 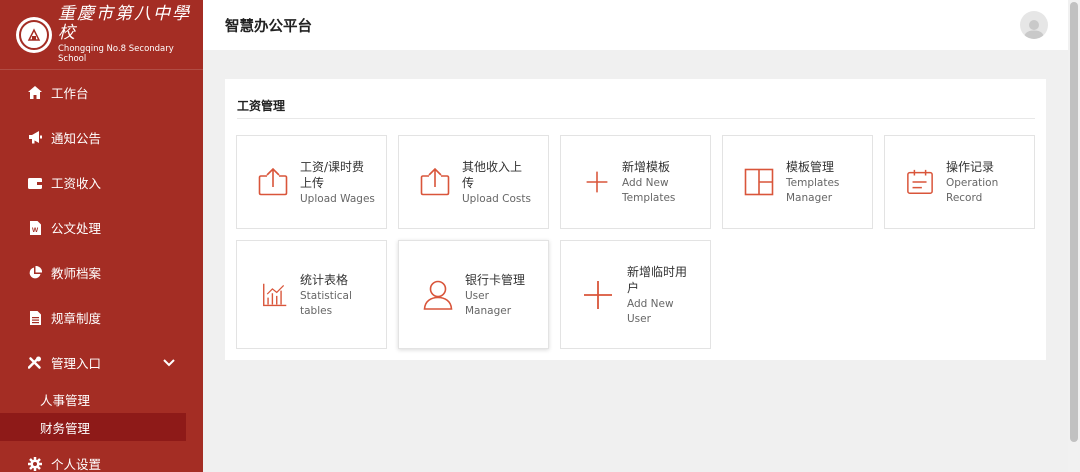 What do you see at coordinates (76, 318) in the screenshot?
I see `sidebar-item-label: 规章制度` at bounding box center [76, 318].